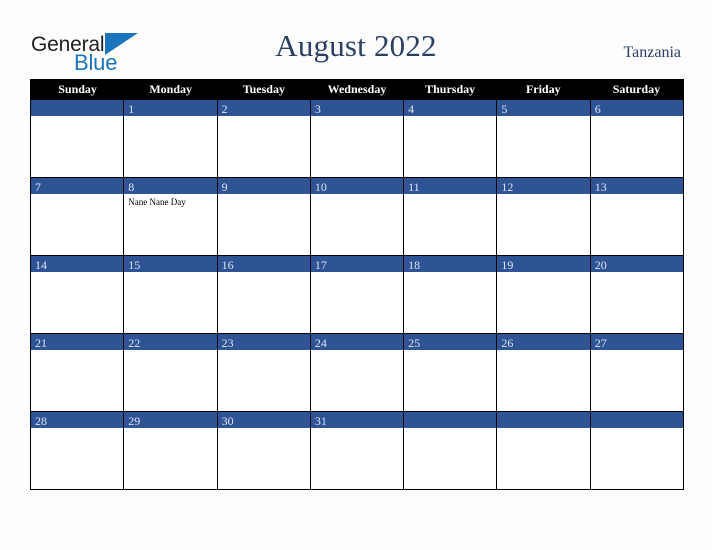  I want to click on calendar-day-cell-10: 10, so click(356, 216).